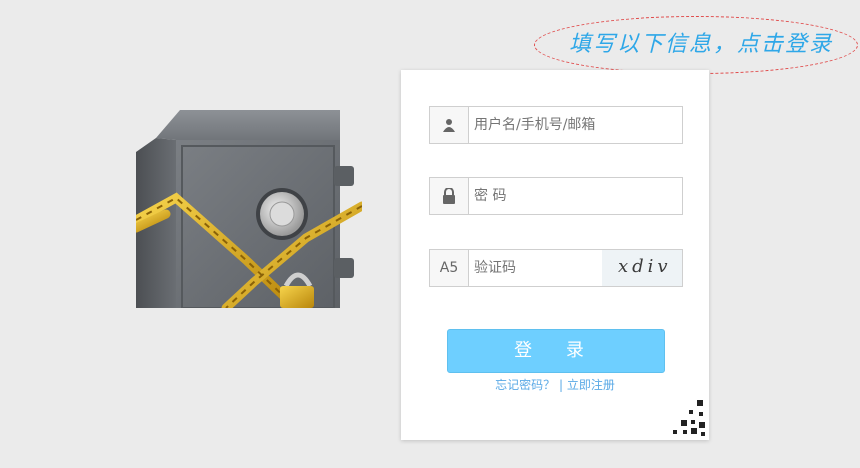 This screenshot has height=468, width=860. I want to click on password-input, so click(574, 196).